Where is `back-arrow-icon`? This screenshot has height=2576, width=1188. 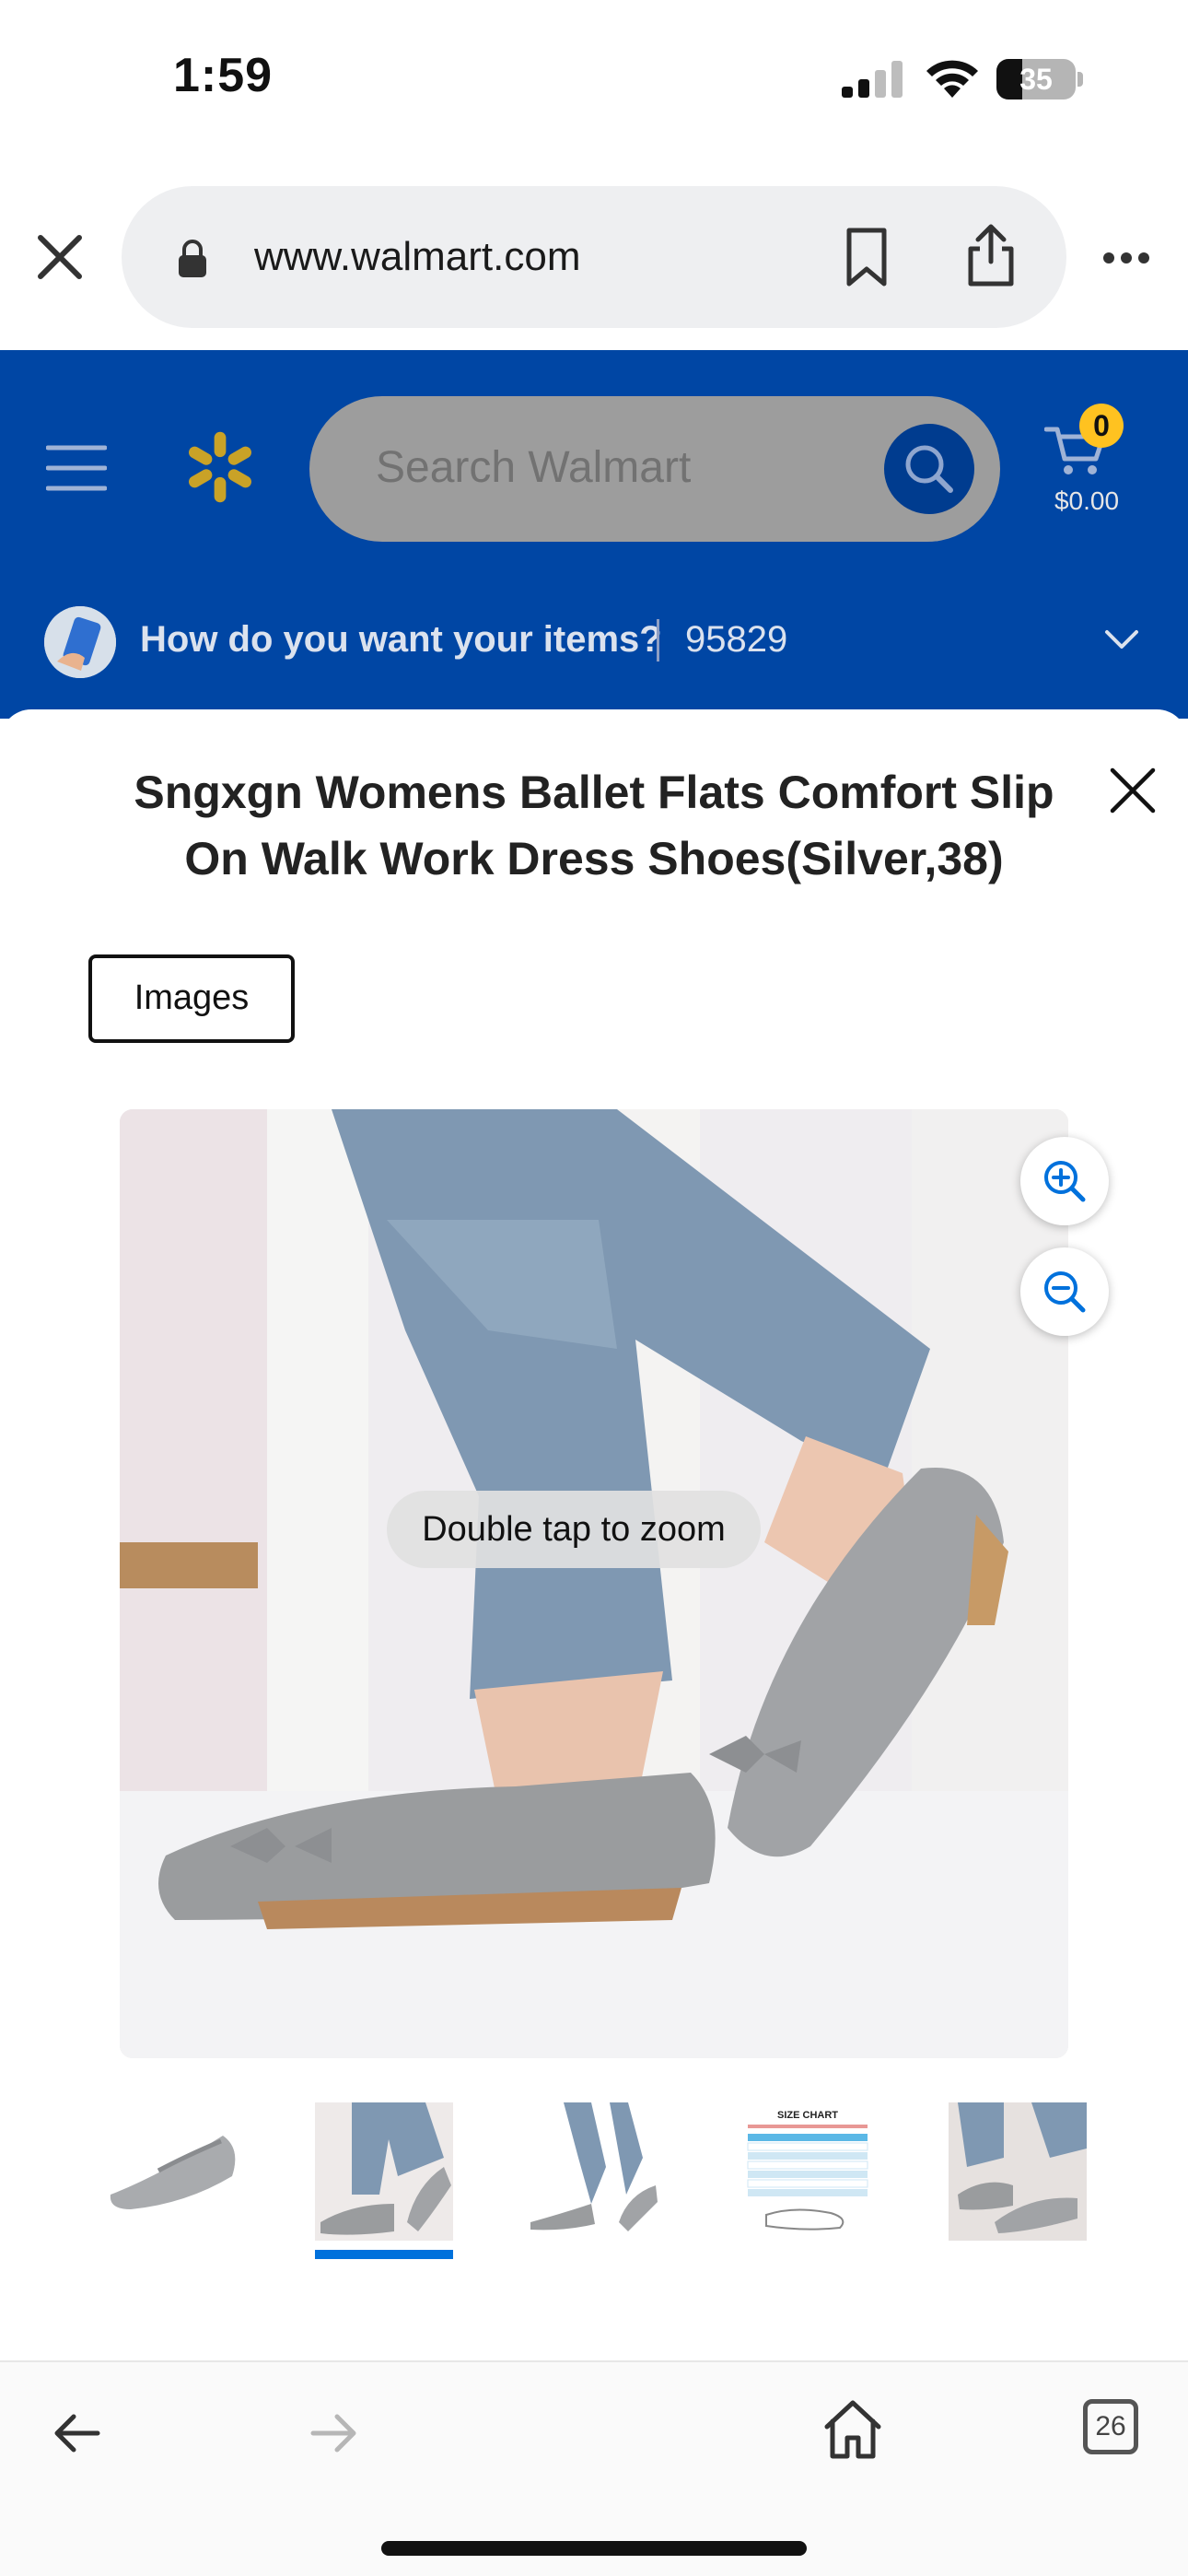
back-arrow-icon is located at coordinates (76, 2433).